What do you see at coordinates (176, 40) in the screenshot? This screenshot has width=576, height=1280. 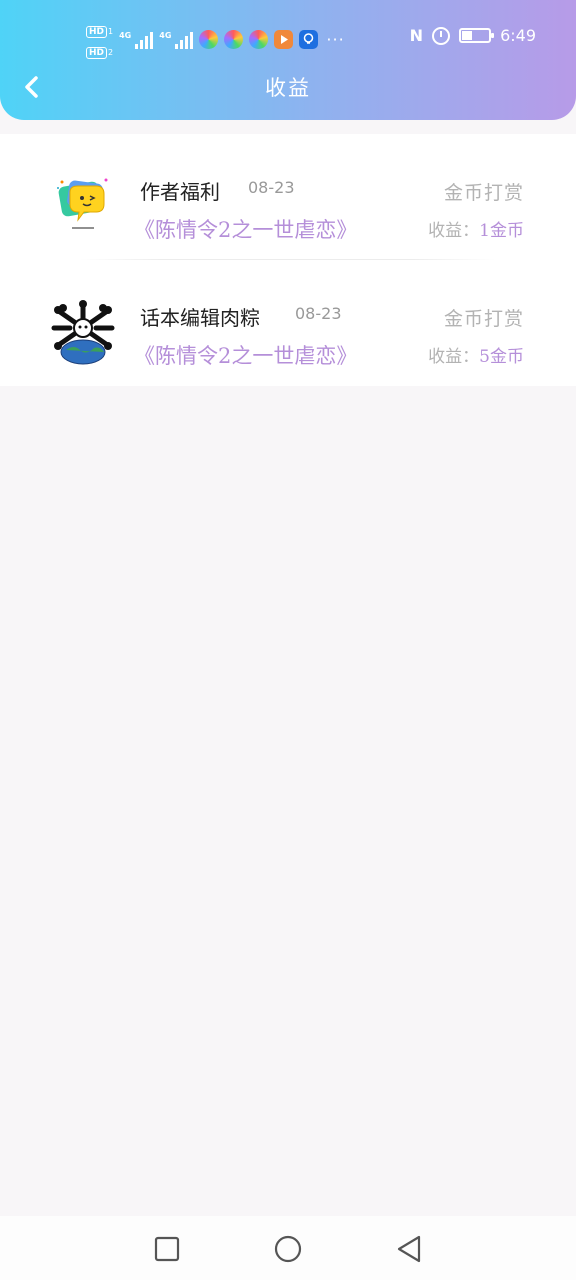 I see `signal2-icon: 4G` at bounding box center [176, 40].